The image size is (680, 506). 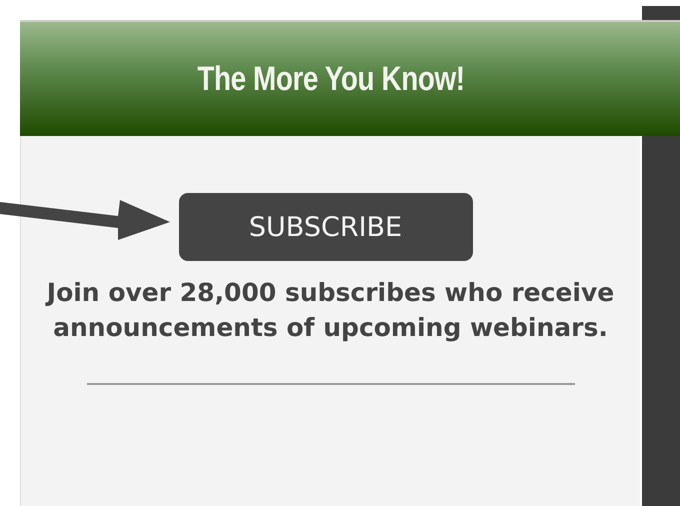 What do you see at coordinates (330, 310) in the screenshot?
I see `description-text: Join over 28,000 subscribes who receive announcements of upcoming webinars.` at bounding box center [330, 310].